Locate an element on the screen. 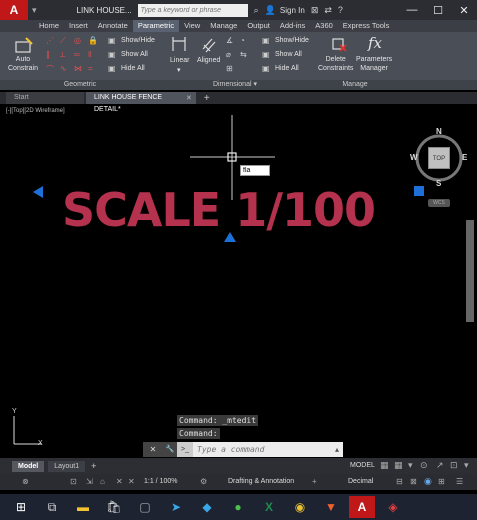 Image resolution: width=477 pixels, height=520 pixels. file-explorer-icon: ▬ is located at coordinates (83, 507).